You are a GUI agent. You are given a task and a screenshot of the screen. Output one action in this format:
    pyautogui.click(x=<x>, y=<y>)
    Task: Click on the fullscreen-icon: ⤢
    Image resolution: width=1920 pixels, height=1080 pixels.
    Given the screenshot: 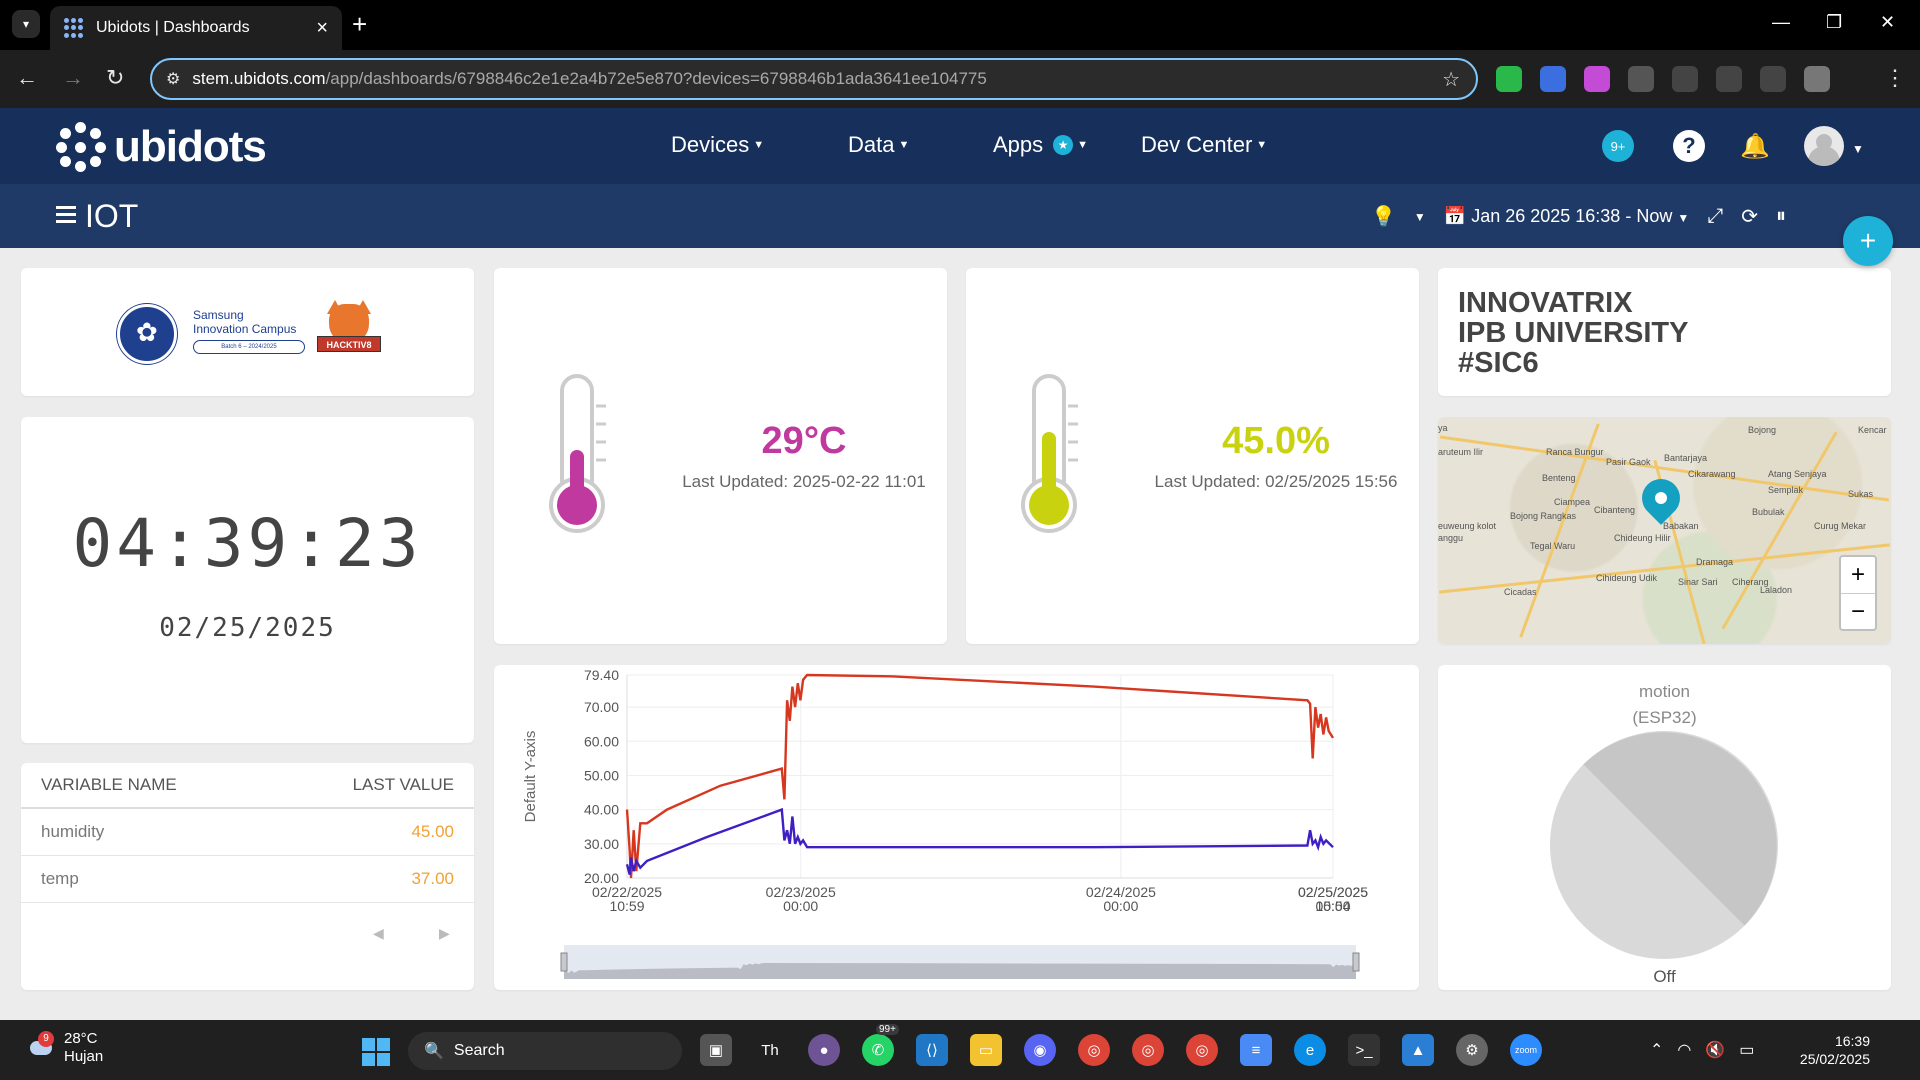 What is the action you would take?
    pyautogui.click(x=1715, y=216)
    